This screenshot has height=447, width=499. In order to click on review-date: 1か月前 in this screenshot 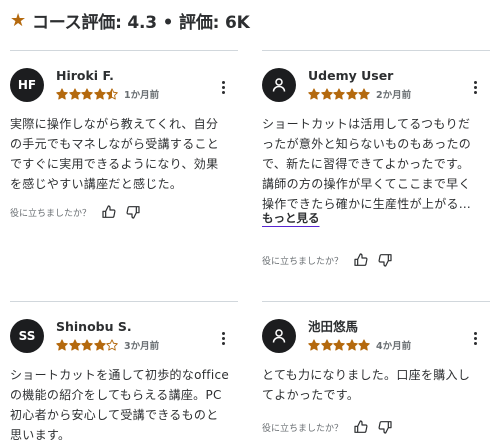, I will do `click(142, 95)`.